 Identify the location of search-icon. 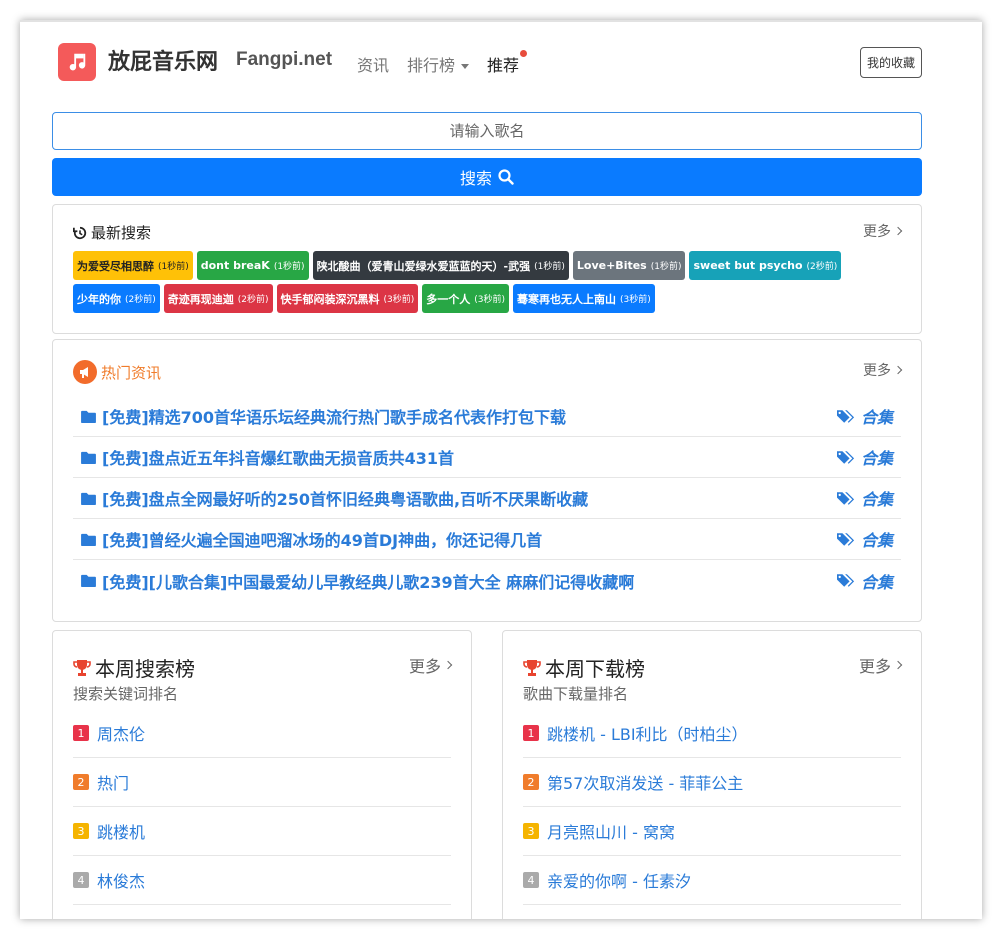
(506, 177).